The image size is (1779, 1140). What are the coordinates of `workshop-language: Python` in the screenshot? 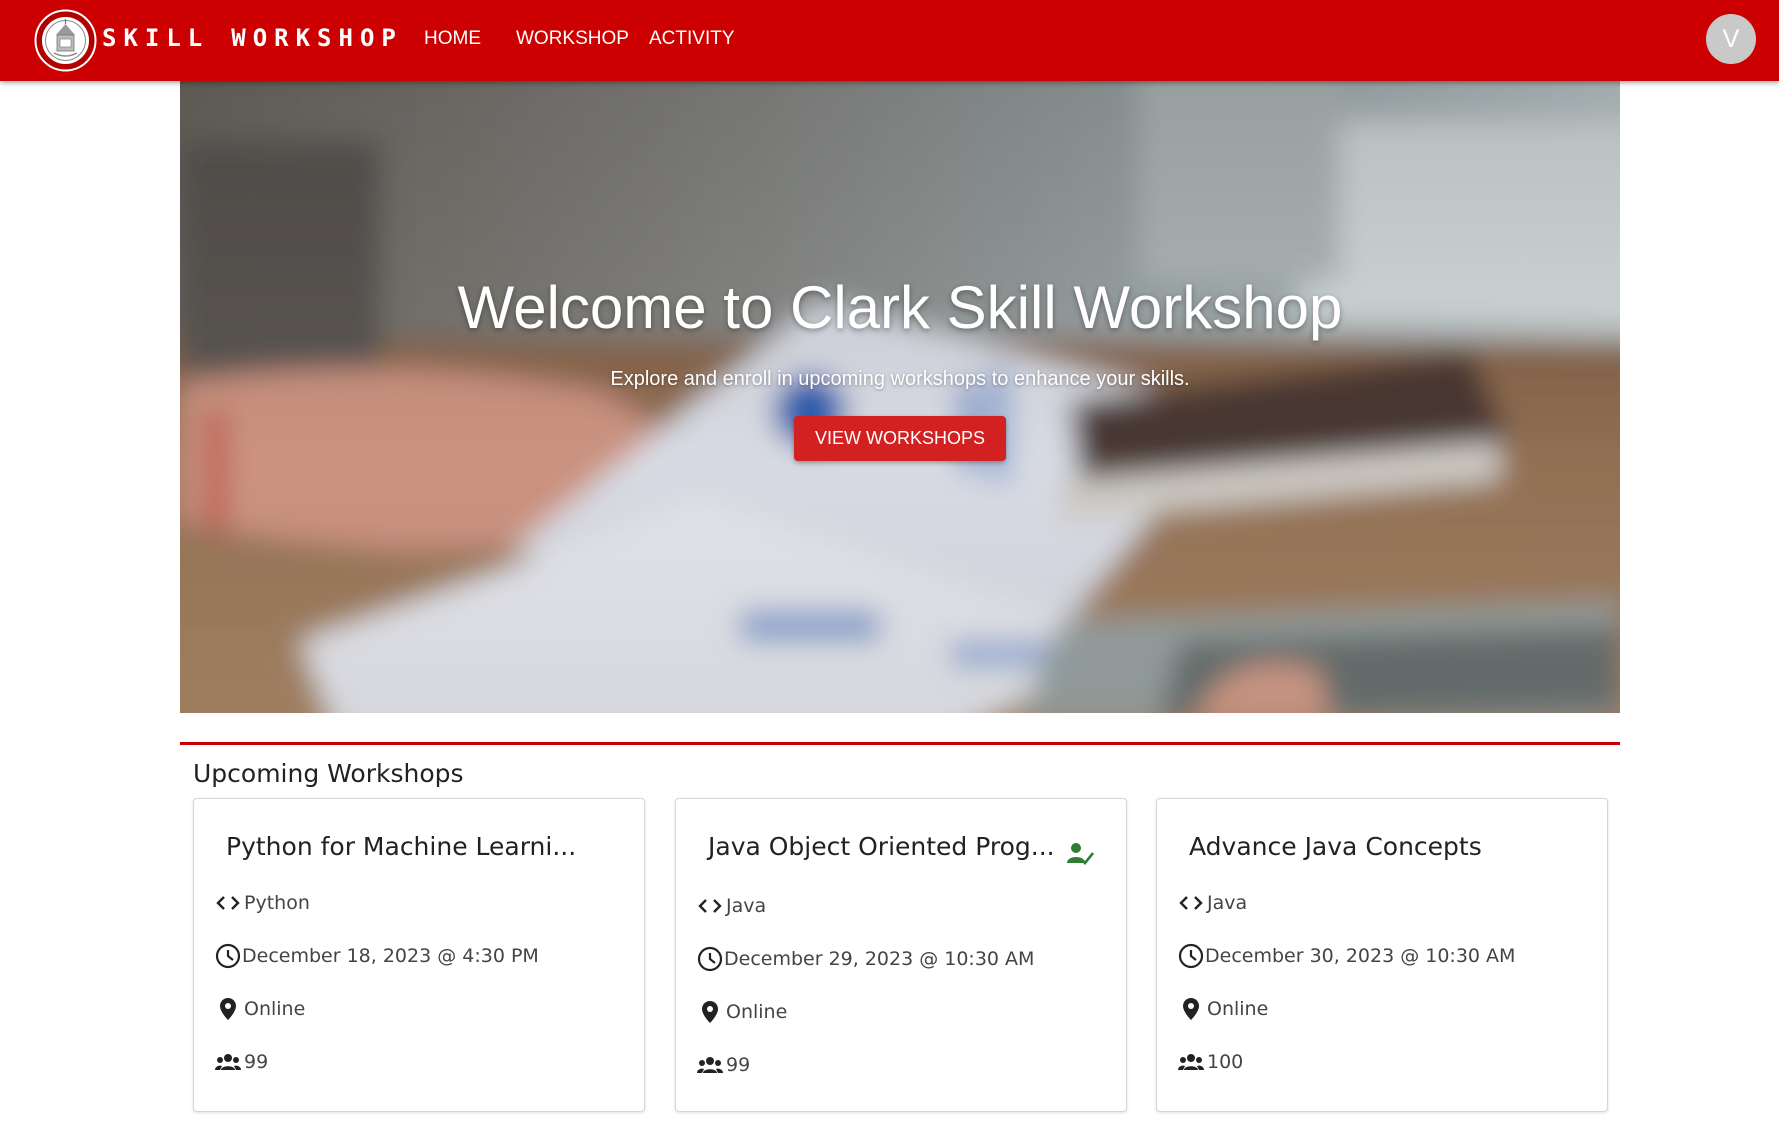 It's located at (277, 903).